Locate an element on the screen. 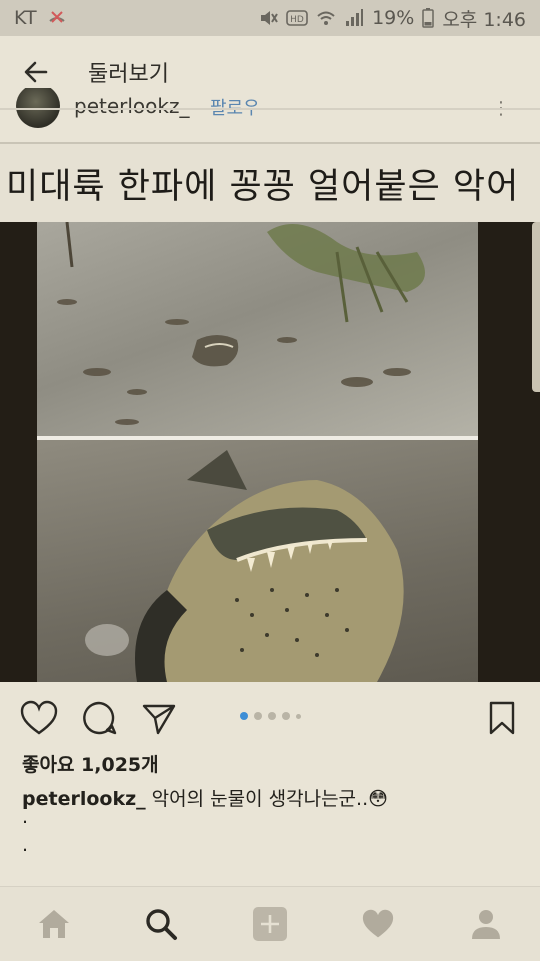 The image size is (540, 961). like-count: 좋아요 1,025개 is located at coordinates (90, 763).